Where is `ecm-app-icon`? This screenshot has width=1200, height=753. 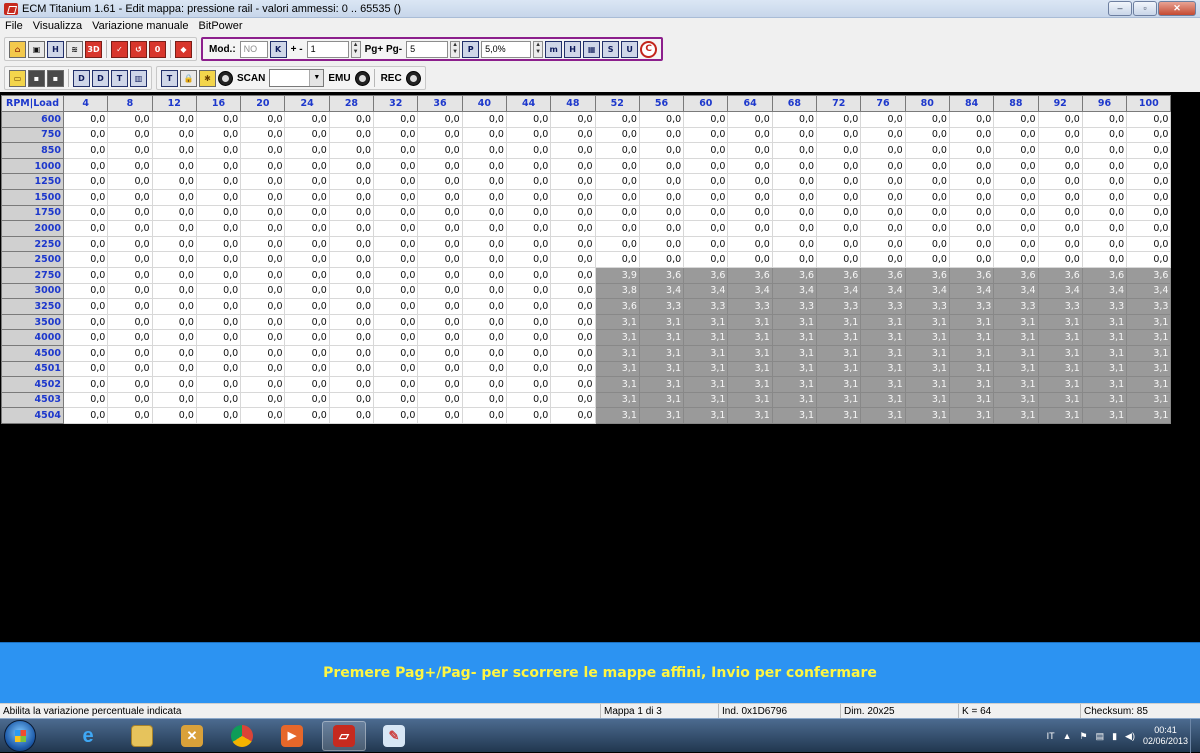 ecm-app-icon is located at coordinates (11, 8).